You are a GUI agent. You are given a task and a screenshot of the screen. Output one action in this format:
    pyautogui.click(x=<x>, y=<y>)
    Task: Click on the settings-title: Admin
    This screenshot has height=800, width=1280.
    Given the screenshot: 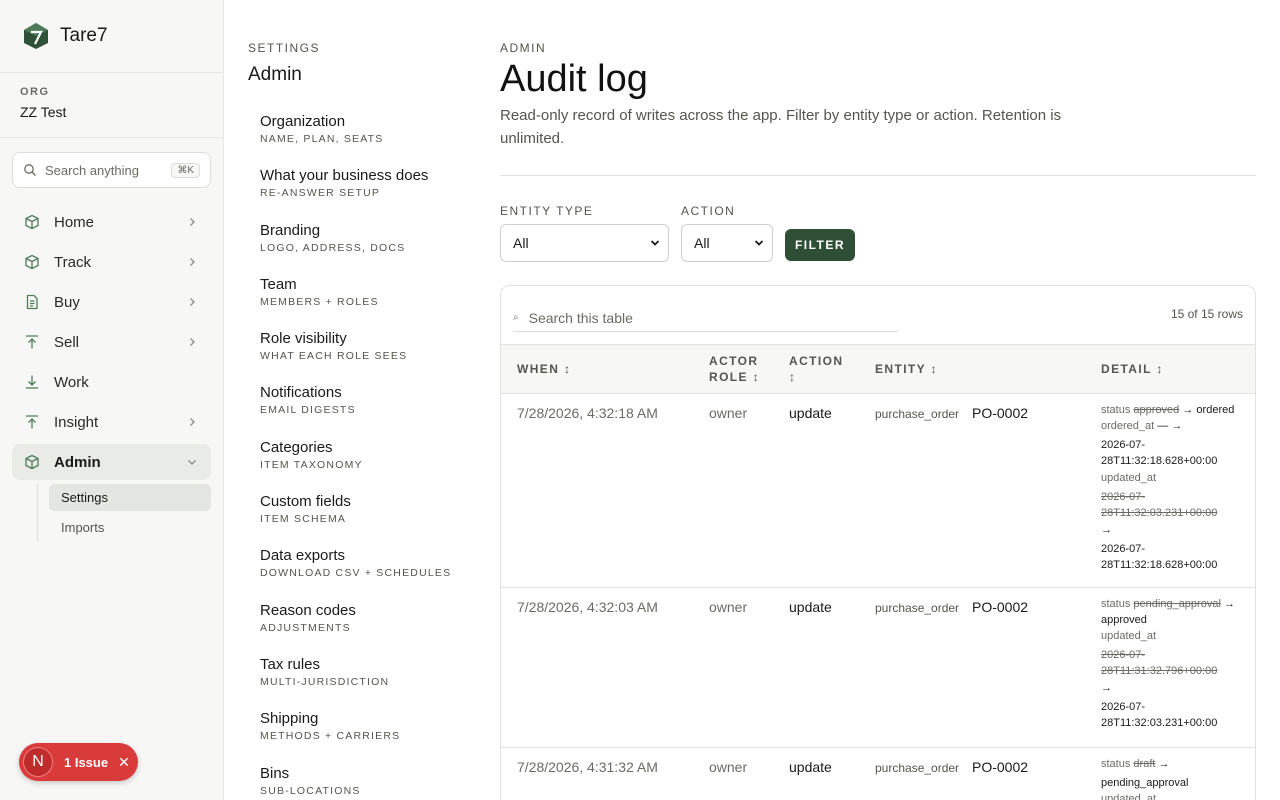 What is the action you would take?
    pyautogui.click(x=275, y=74)
    